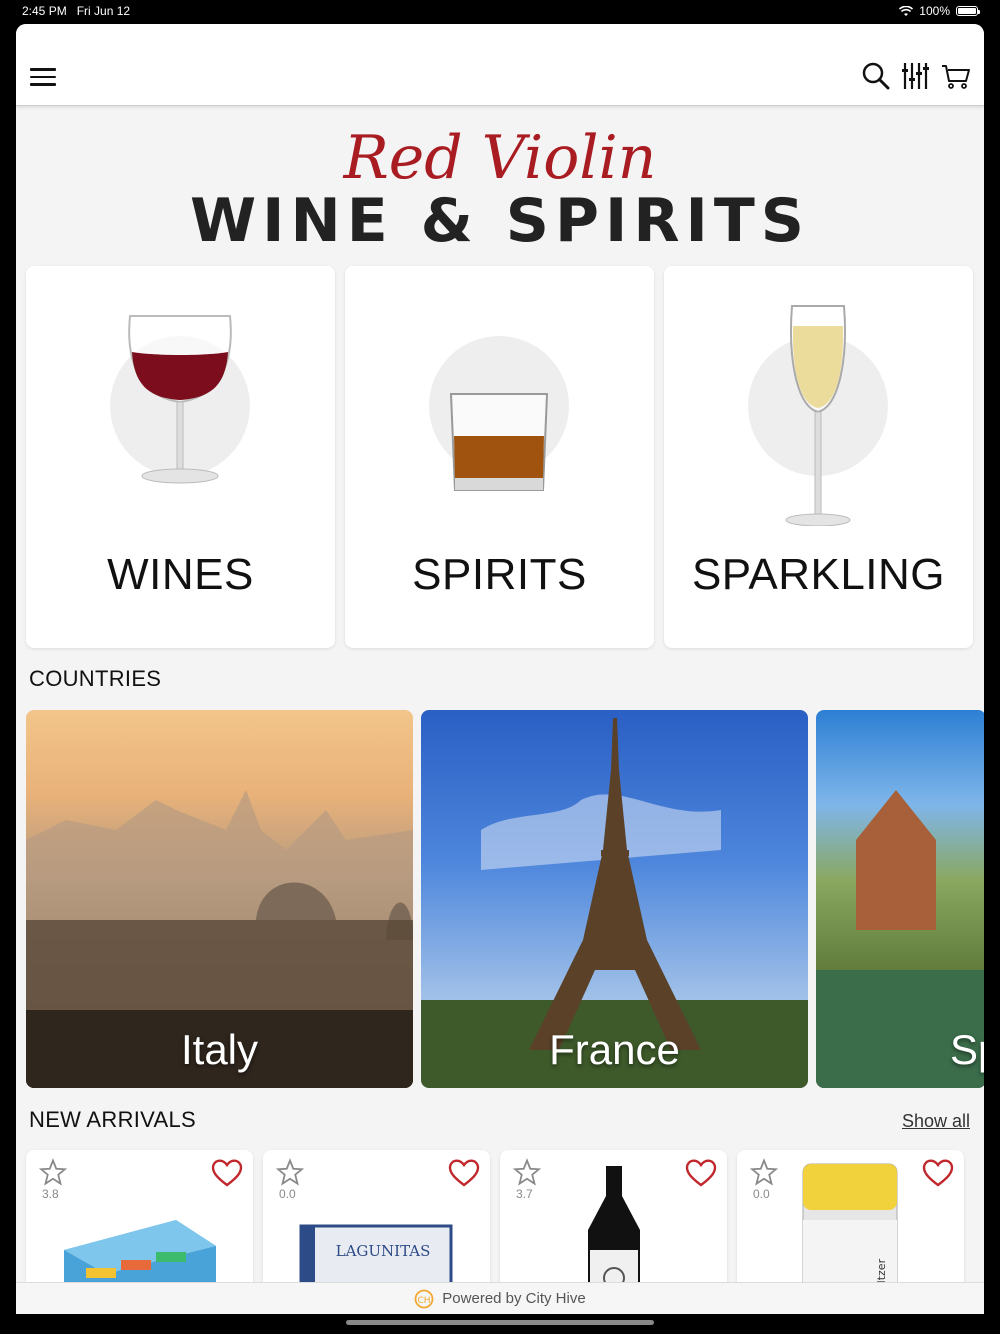  I want to click on countries-section-title: COUNTRIES, so click(95, 678).